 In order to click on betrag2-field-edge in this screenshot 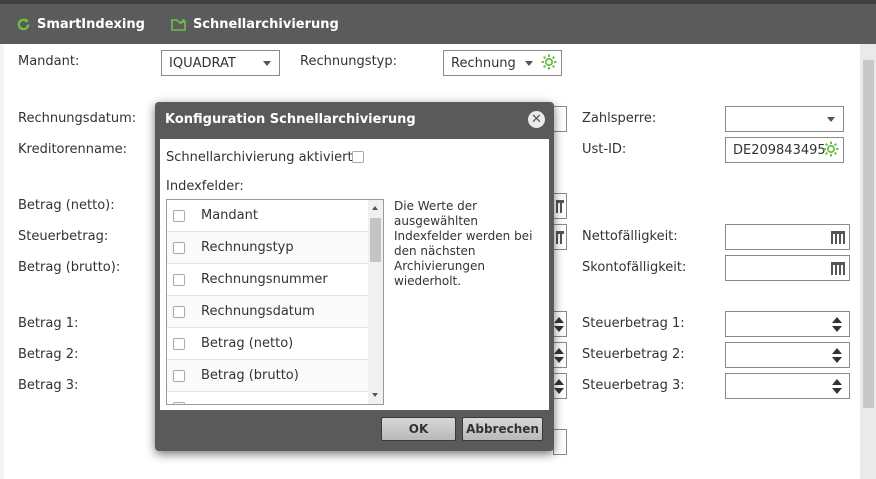, I will do `click(560, 355)`.